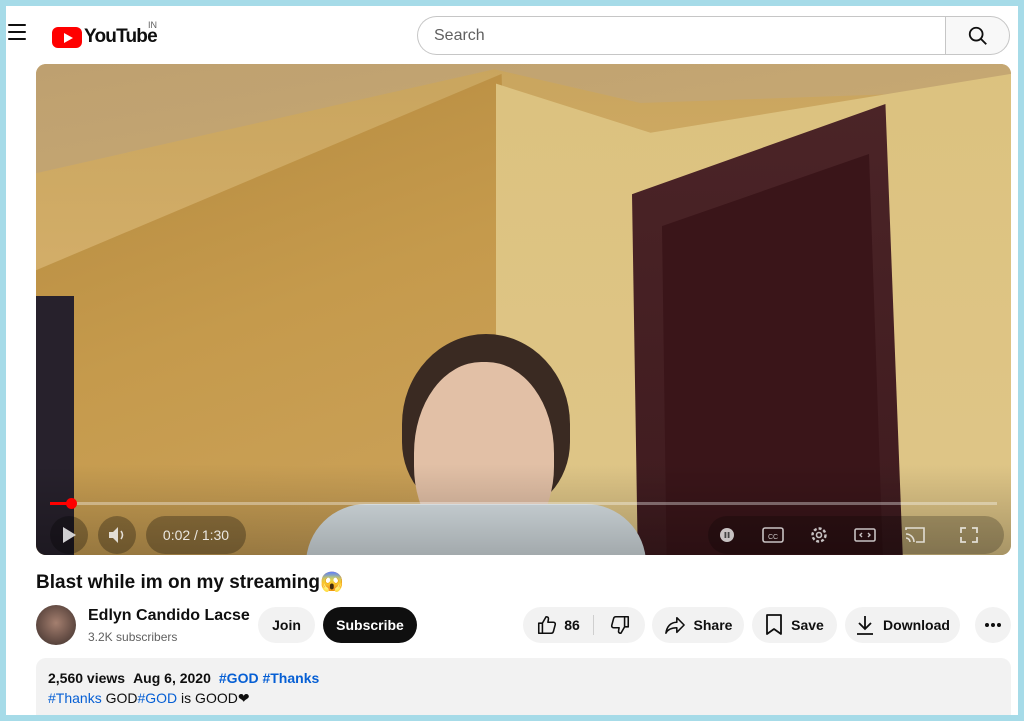  I want to click on download-button: Download, so click(902, 625).